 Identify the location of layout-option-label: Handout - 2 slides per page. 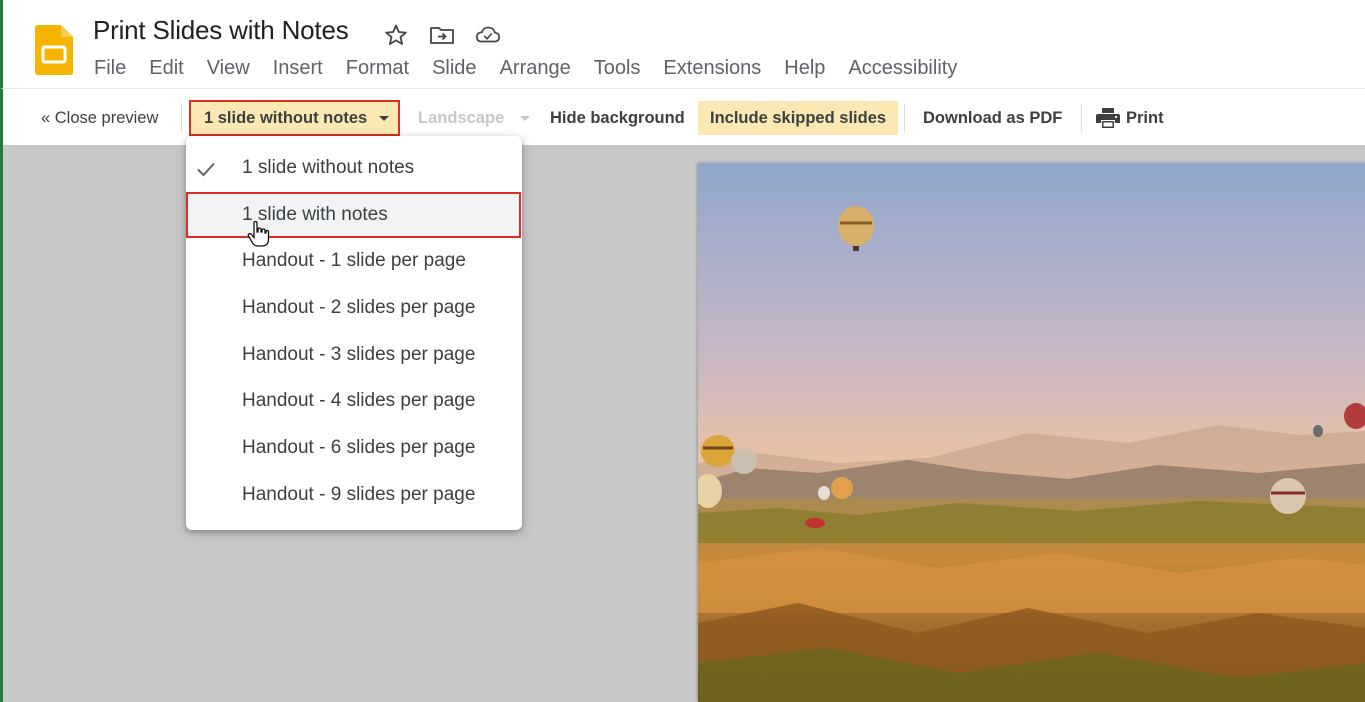
(359, 308).